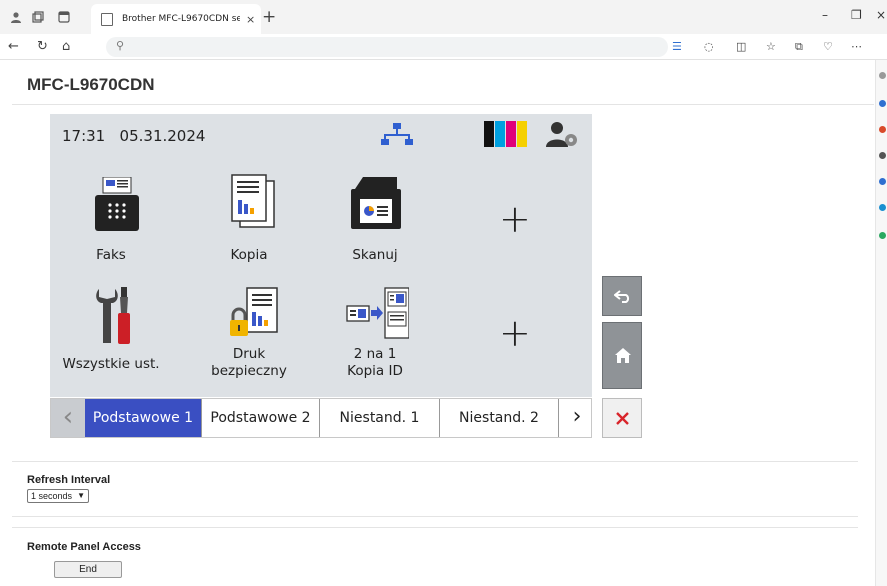 The height and width of the screenshot is (586, 887). I want to click on tab-podstawowe-1: Podstawowe 1, so click(143, 418).